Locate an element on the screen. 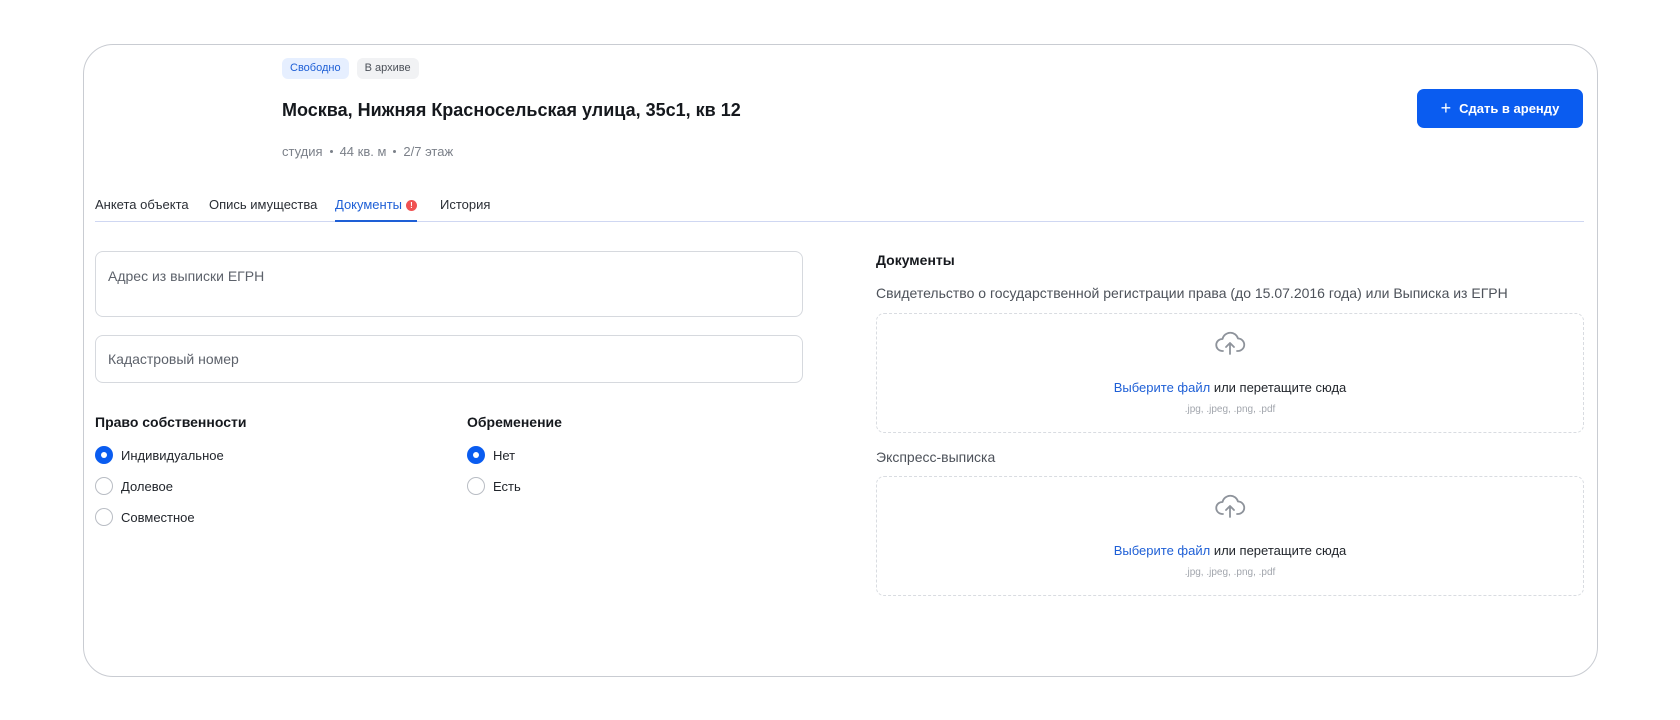  radio-label: Совместное is located at coordinates (158, 517).